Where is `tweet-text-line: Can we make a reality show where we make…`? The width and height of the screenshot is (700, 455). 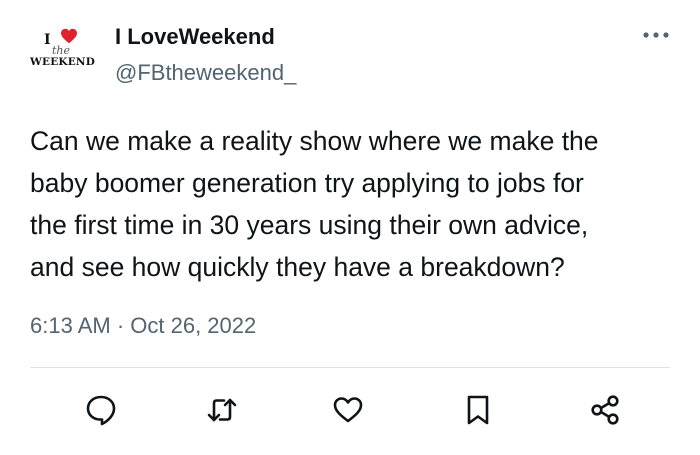
tweet-text-line: Can we make a reality show where we make… is located at coordinates (314, 141).